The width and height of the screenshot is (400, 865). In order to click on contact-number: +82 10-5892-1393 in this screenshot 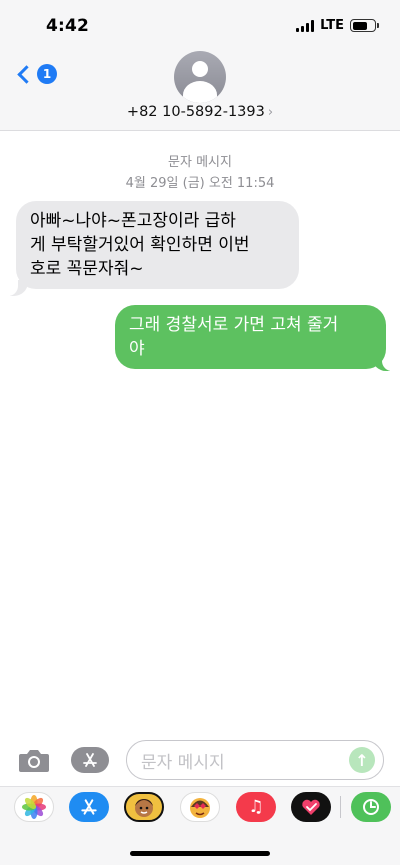, I will do `click(195, 112)`.